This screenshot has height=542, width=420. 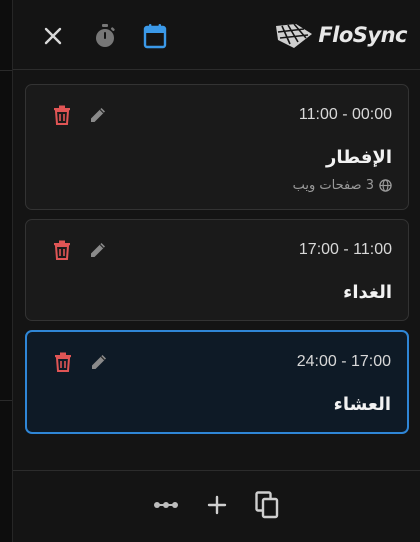 I want to click on panel-header: FloSync, so click(x=216, y=35).